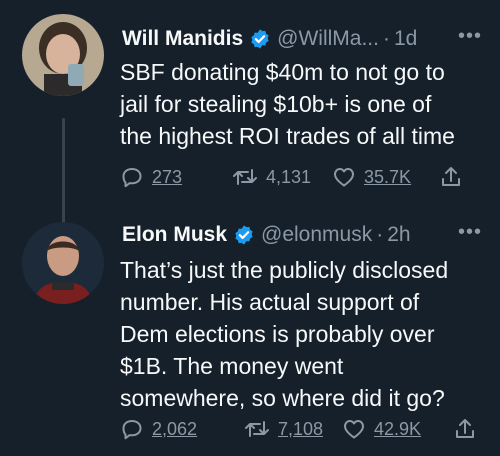 This screenshot has width=500, height=456. Describe the element at coordinates (167, 177) in the screenshot. I see `reply-count: 273` at that location.